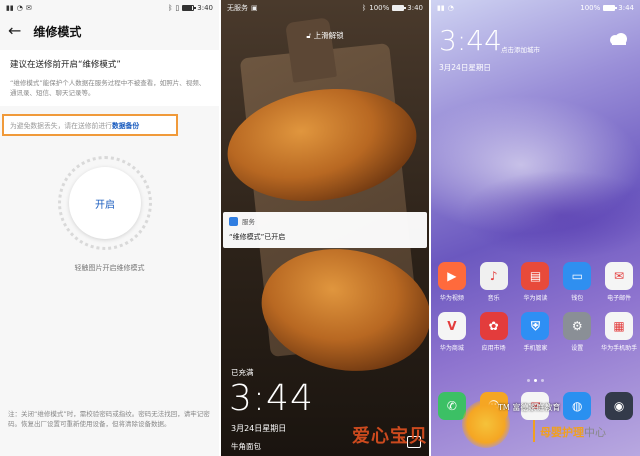 This screenshot has height=456, width=640. I want to click on app-glyph-icon: ▭, so click(577, 276).